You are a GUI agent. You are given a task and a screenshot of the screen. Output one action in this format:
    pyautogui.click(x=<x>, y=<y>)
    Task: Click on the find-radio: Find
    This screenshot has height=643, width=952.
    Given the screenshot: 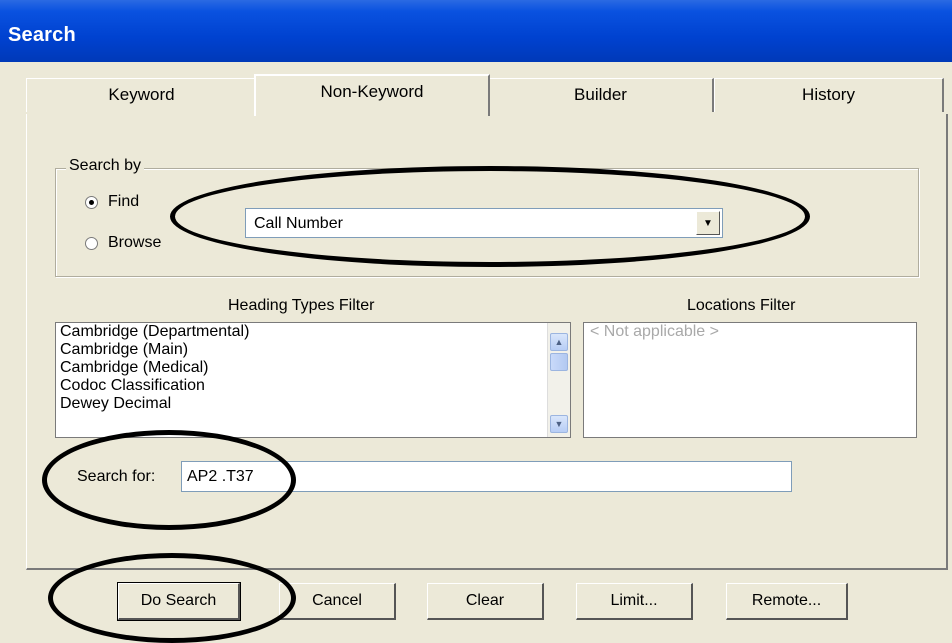 What is the action you would take?
    pyautogui.click(x=112, y=202)
    